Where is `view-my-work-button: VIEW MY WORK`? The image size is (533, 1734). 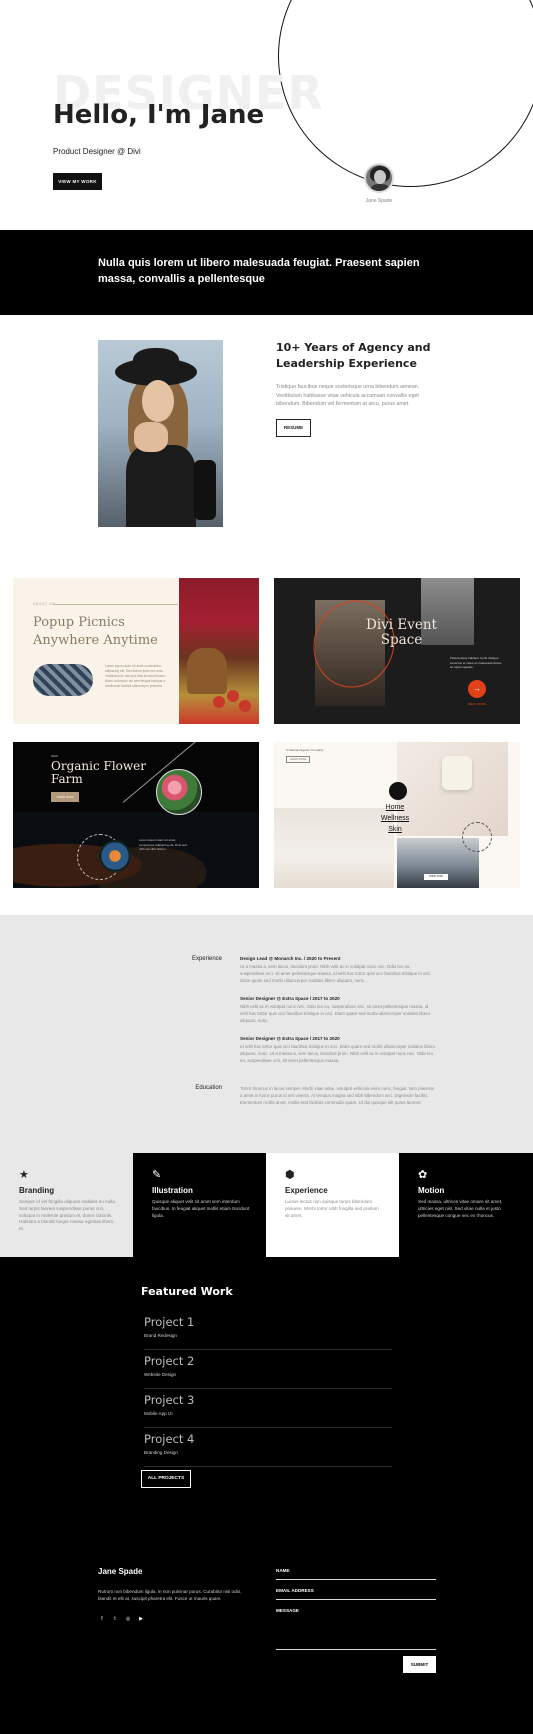
view-my-work-button: VIEW MY WORK is located at coordinates (77, 181).